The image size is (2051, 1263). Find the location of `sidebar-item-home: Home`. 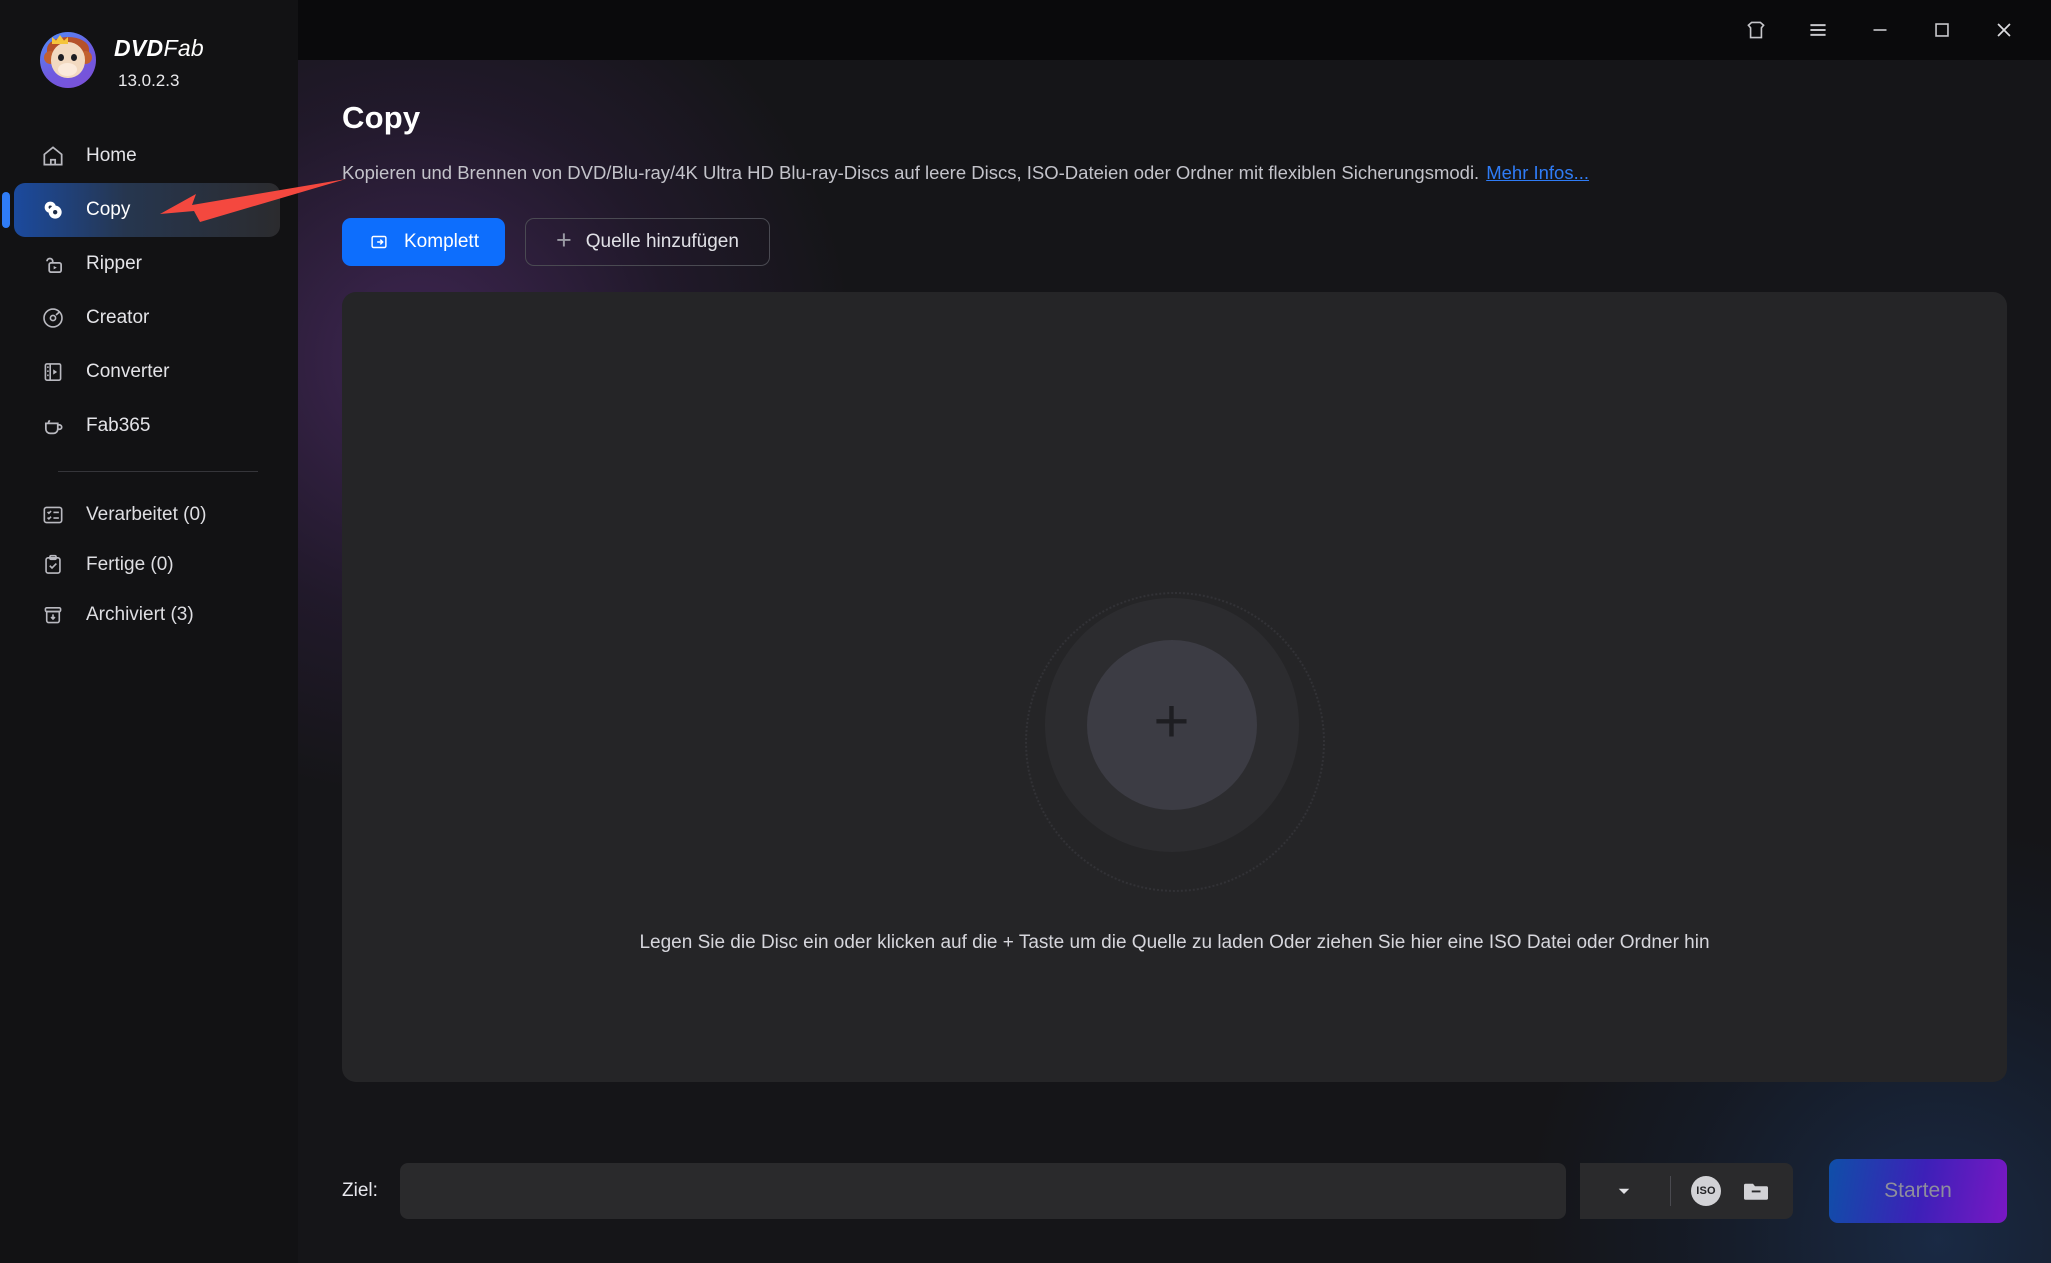

sidebar-item-home: Home is located at coordinates (147, 156).